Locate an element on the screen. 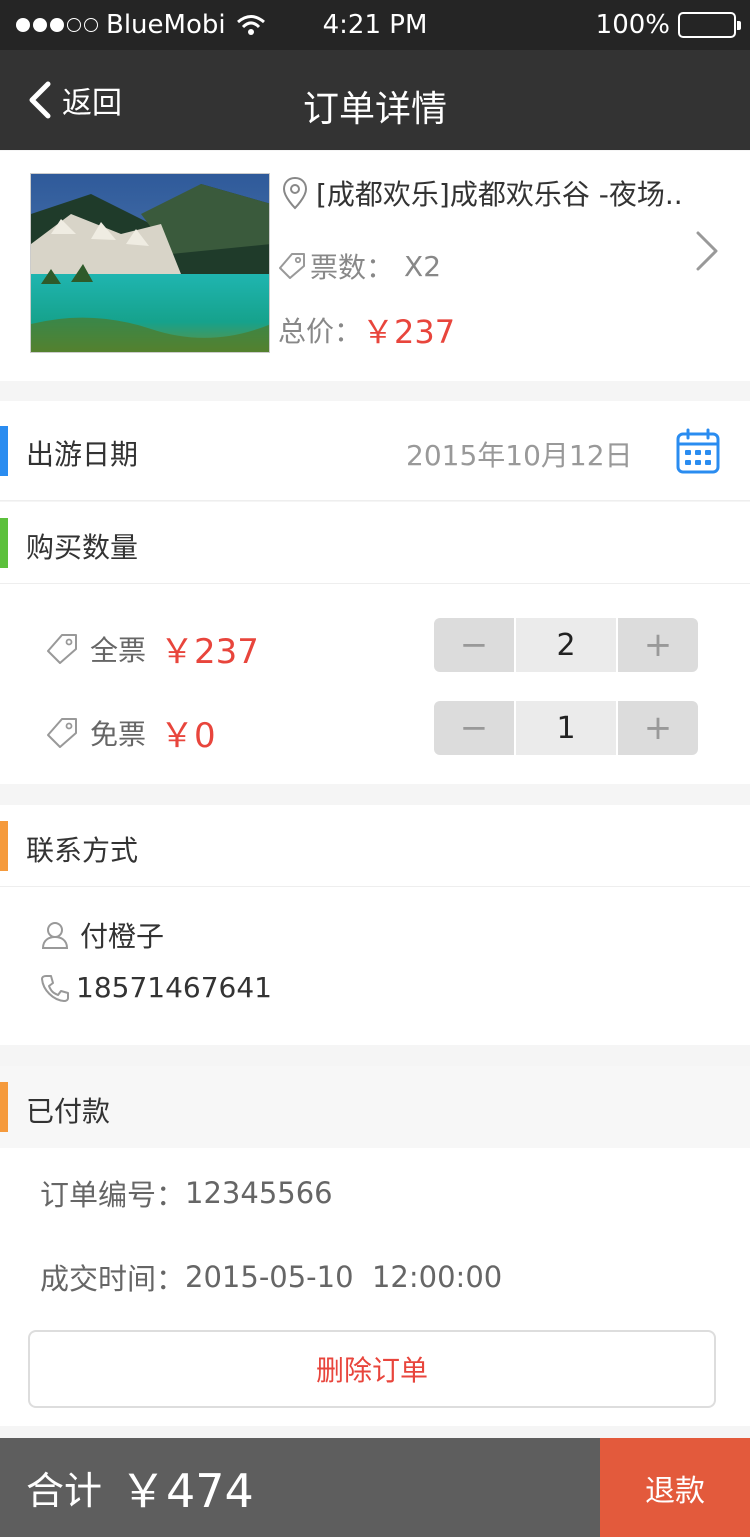  total-price-row: 总价： ￥237 is located at coordinates (366, 330).